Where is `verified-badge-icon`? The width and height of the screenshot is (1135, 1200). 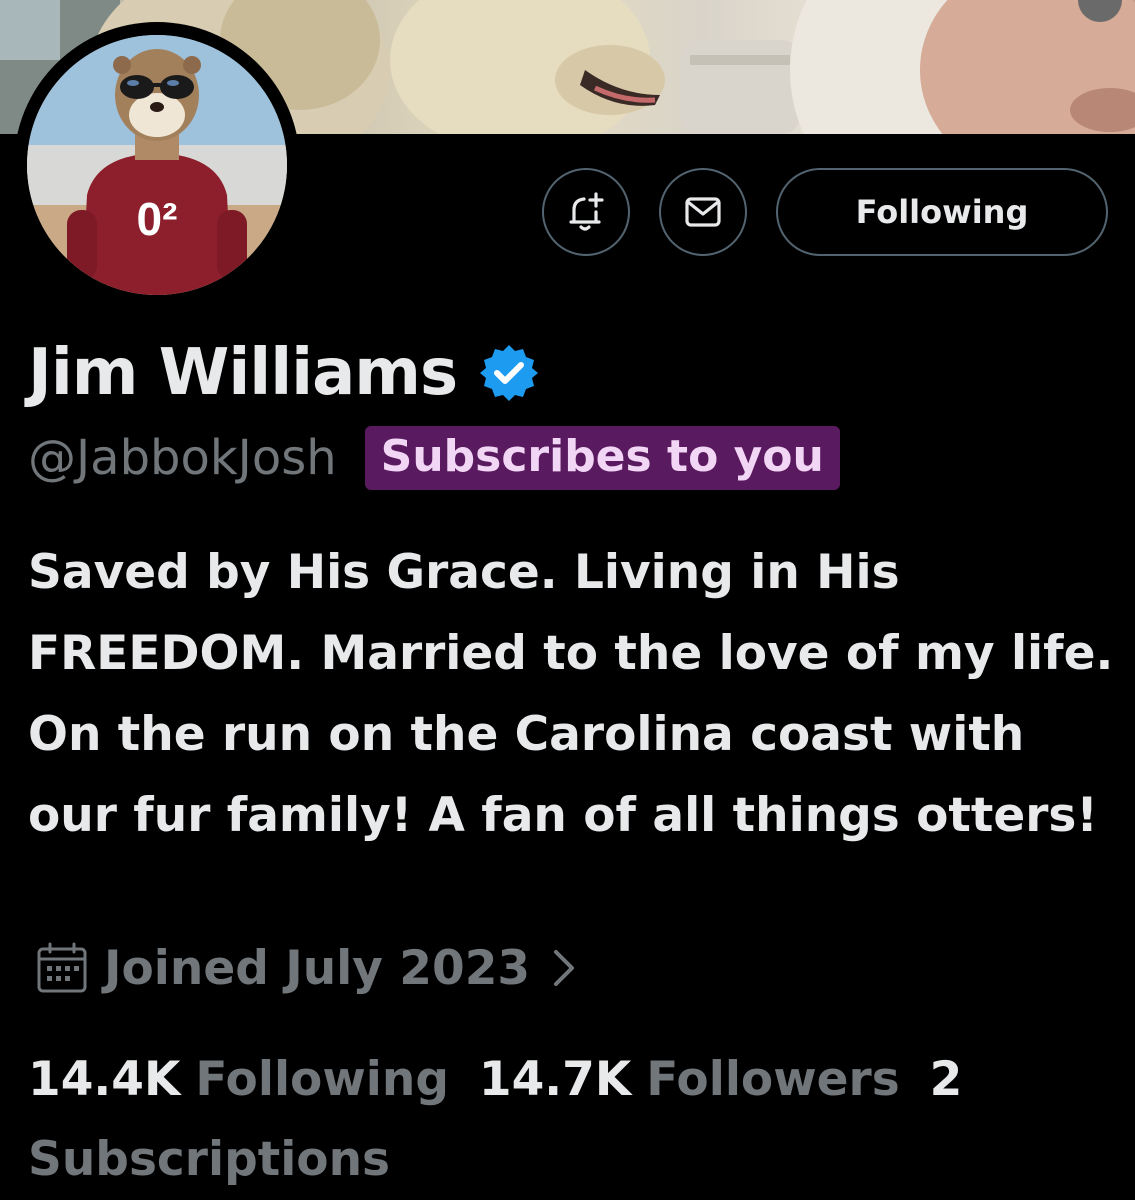
verified-badge-icon is located at coordinates (509, 373).